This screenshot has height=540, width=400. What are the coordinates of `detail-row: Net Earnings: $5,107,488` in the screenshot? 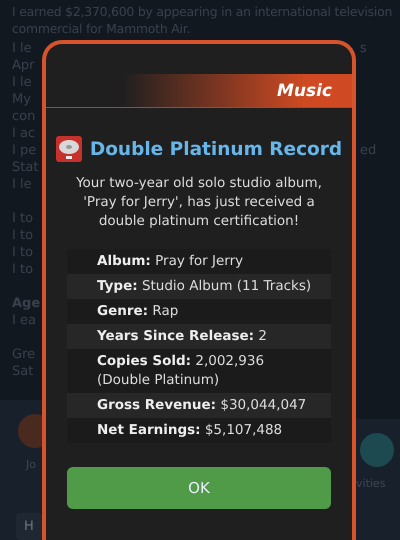 It's located at (199, 430).